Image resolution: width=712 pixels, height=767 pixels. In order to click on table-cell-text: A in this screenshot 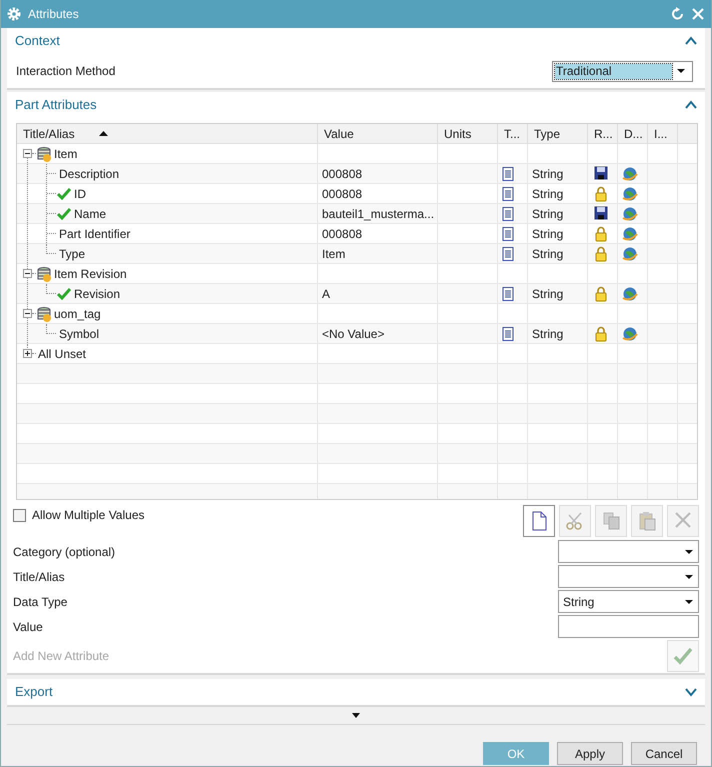, I will do `click(326, 294)`.